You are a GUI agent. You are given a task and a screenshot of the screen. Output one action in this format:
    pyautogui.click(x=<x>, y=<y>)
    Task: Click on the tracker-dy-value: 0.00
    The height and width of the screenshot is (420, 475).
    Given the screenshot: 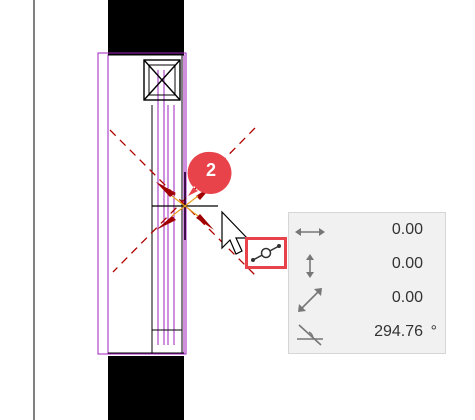 What is the action you would take?
    pyautogui.click(x=407, y=264)
    